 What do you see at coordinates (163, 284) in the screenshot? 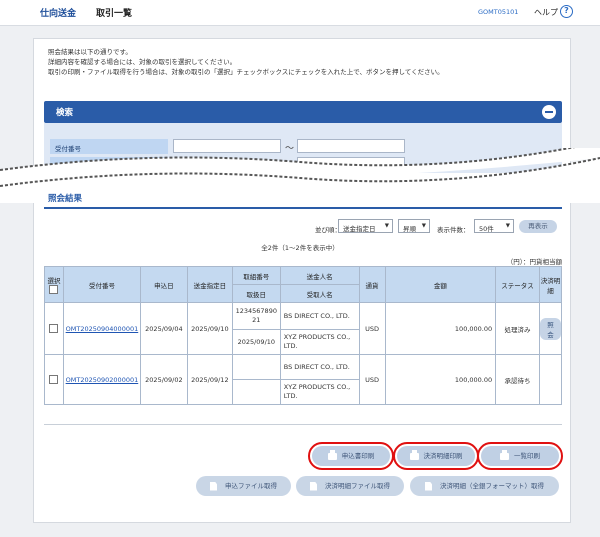
I see `col-apply-date: 申込日` at bounding box center [163, 284].